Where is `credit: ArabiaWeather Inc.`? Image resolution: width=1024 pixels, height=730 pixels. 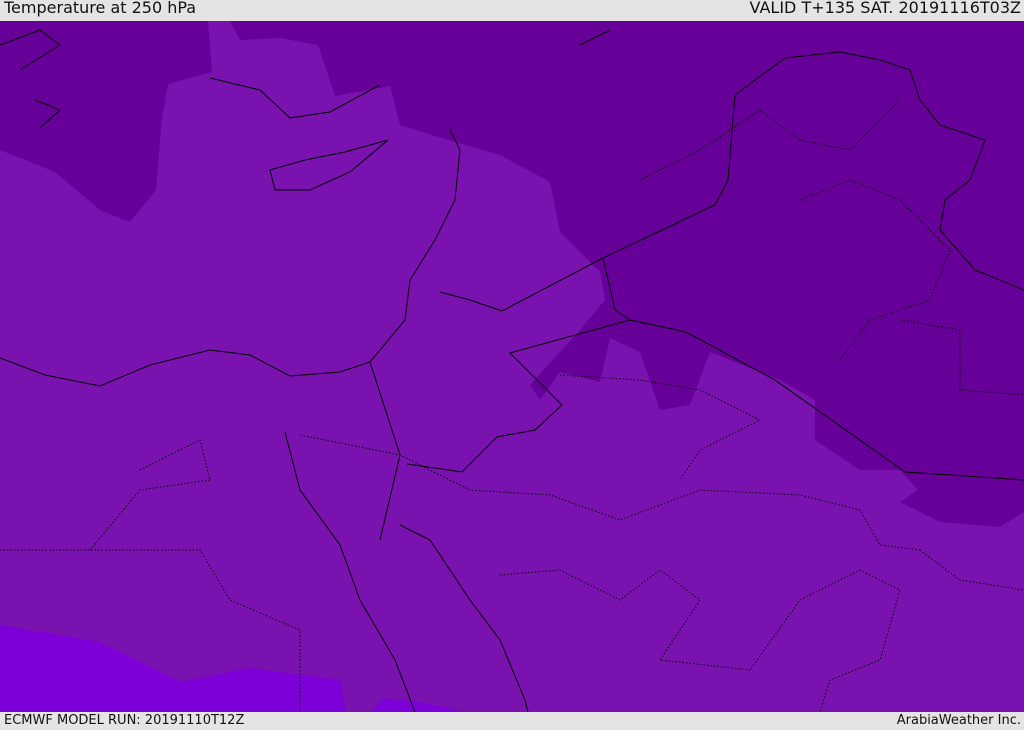
credit: ArabiaWeather Inc. is located at coordinates (958, 720).